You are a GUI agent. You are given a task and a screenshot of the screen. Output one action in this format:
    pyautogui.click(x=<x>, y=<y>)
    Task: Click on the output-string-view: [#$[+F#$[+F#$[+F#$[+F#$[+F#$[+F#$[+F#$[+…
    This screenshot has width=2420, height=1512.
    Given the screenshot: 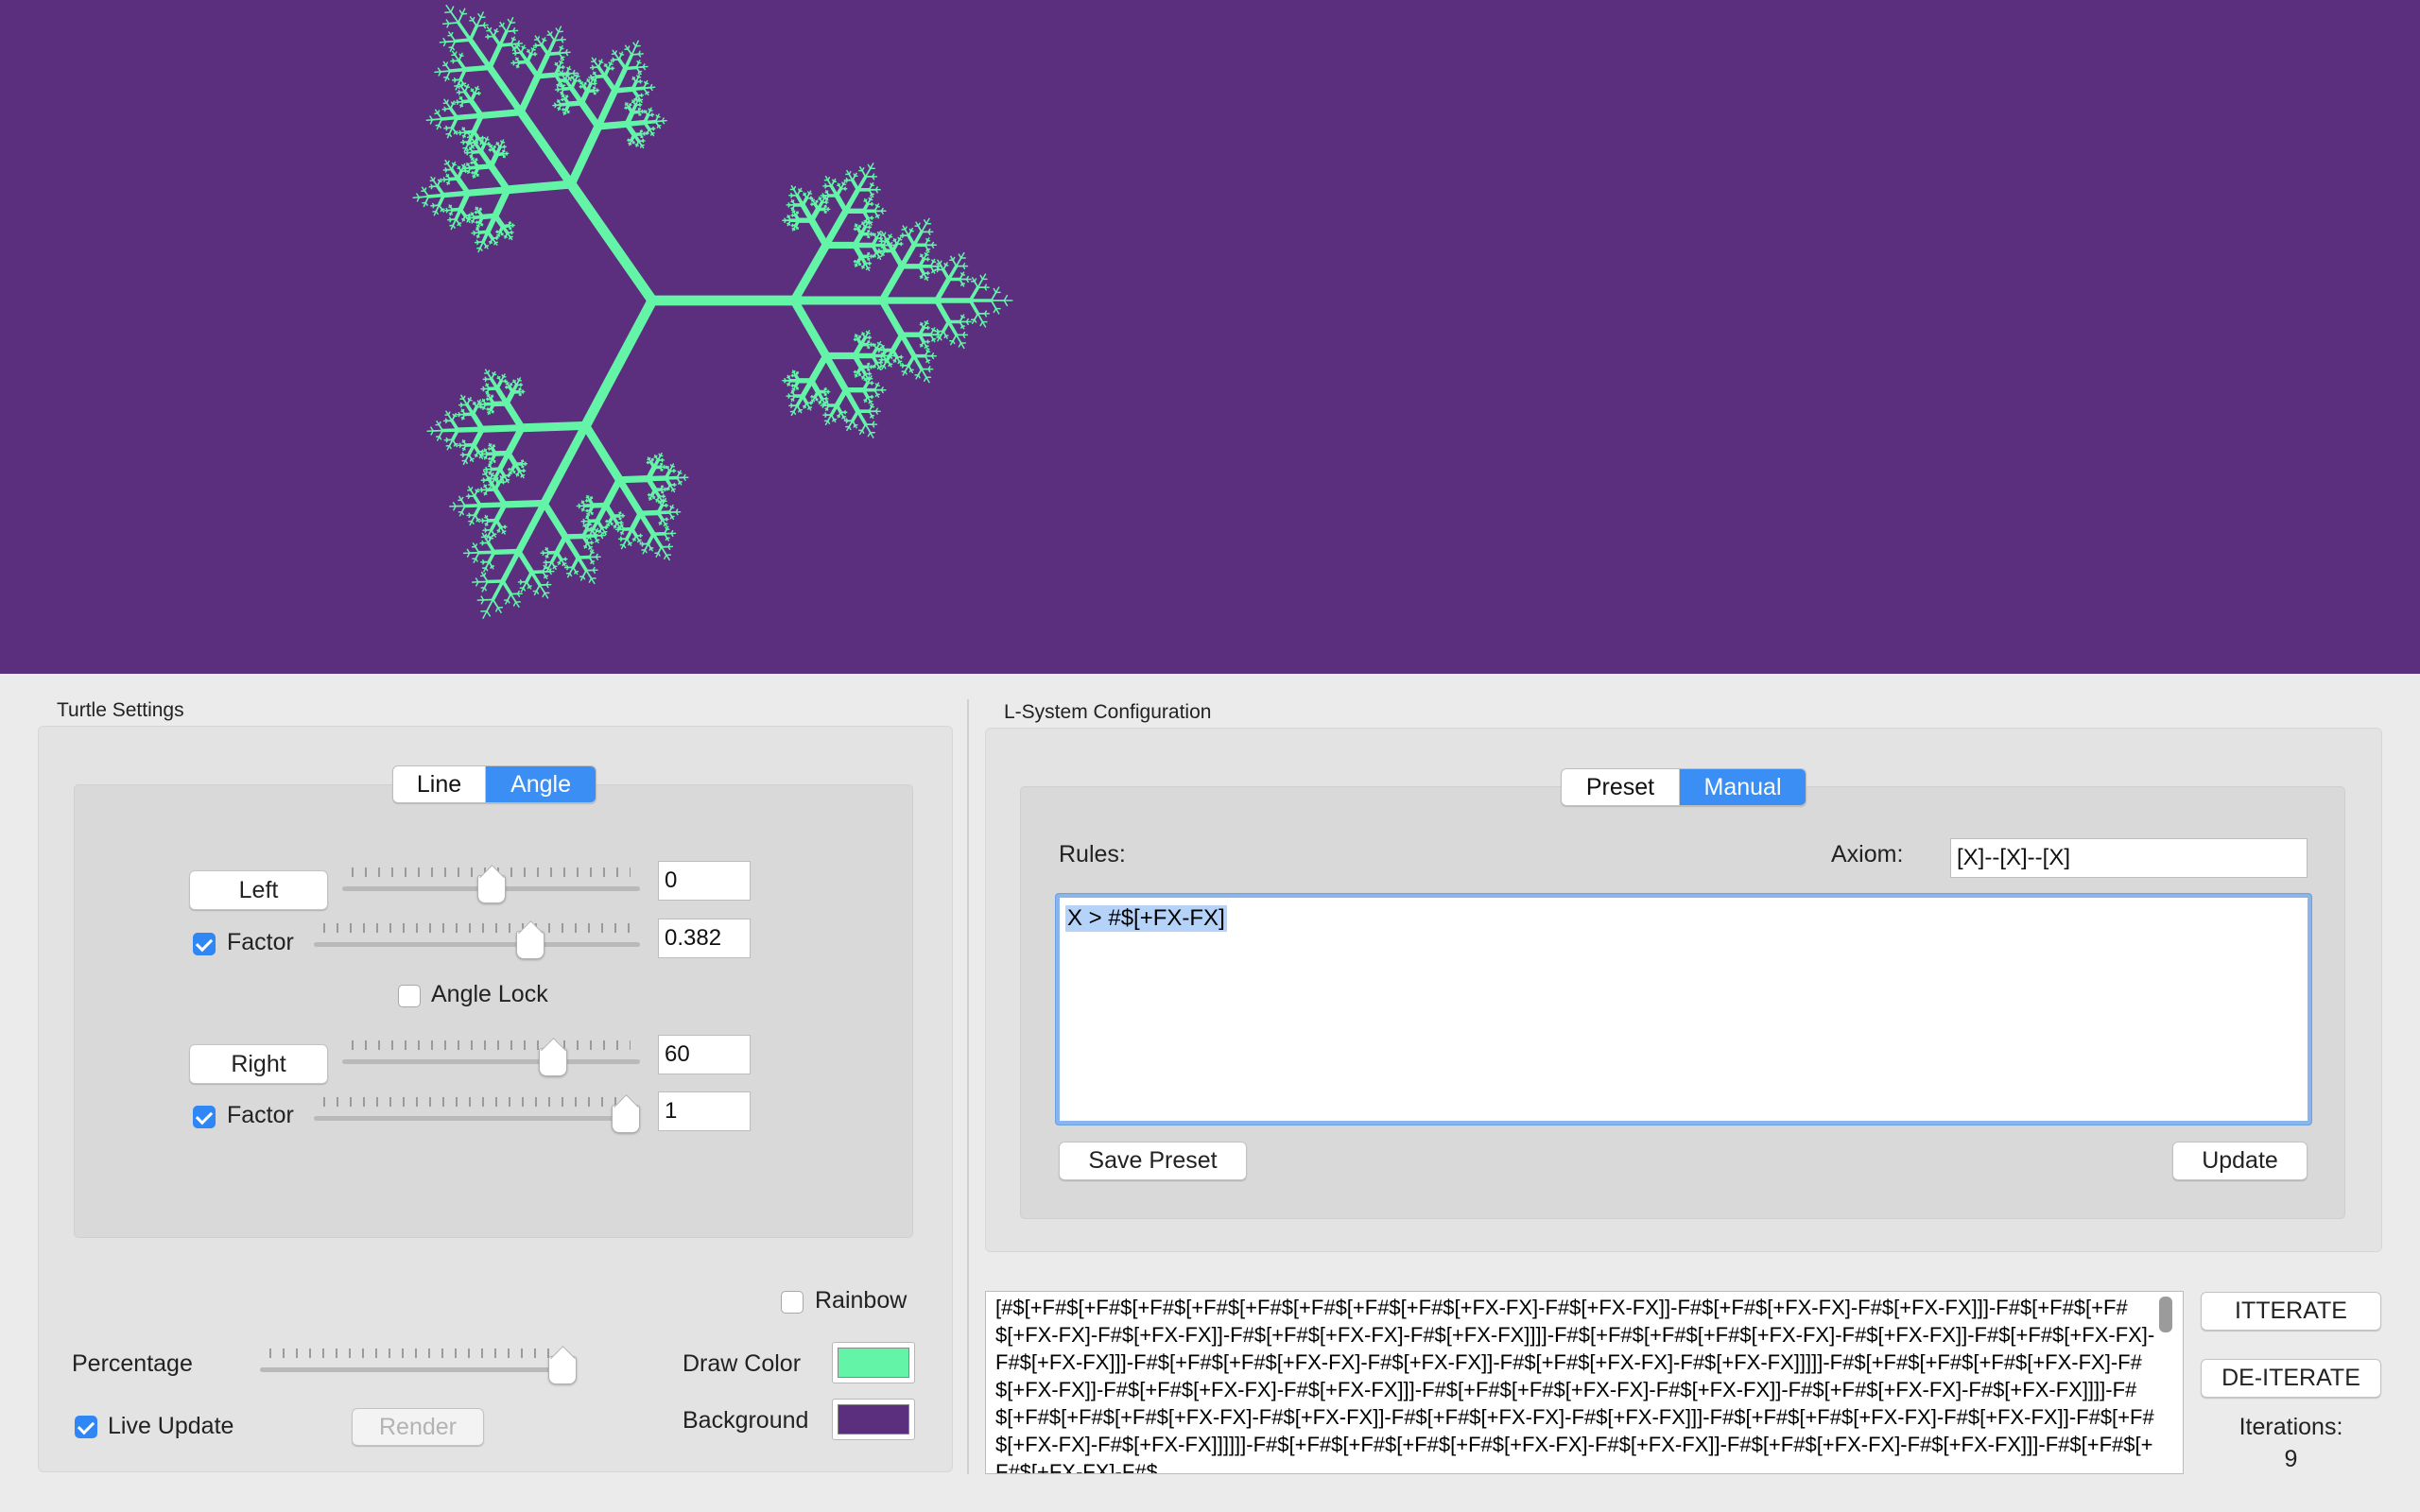 What is the action you would take?
    pyautogui.click(x=1584, y=1382)
    